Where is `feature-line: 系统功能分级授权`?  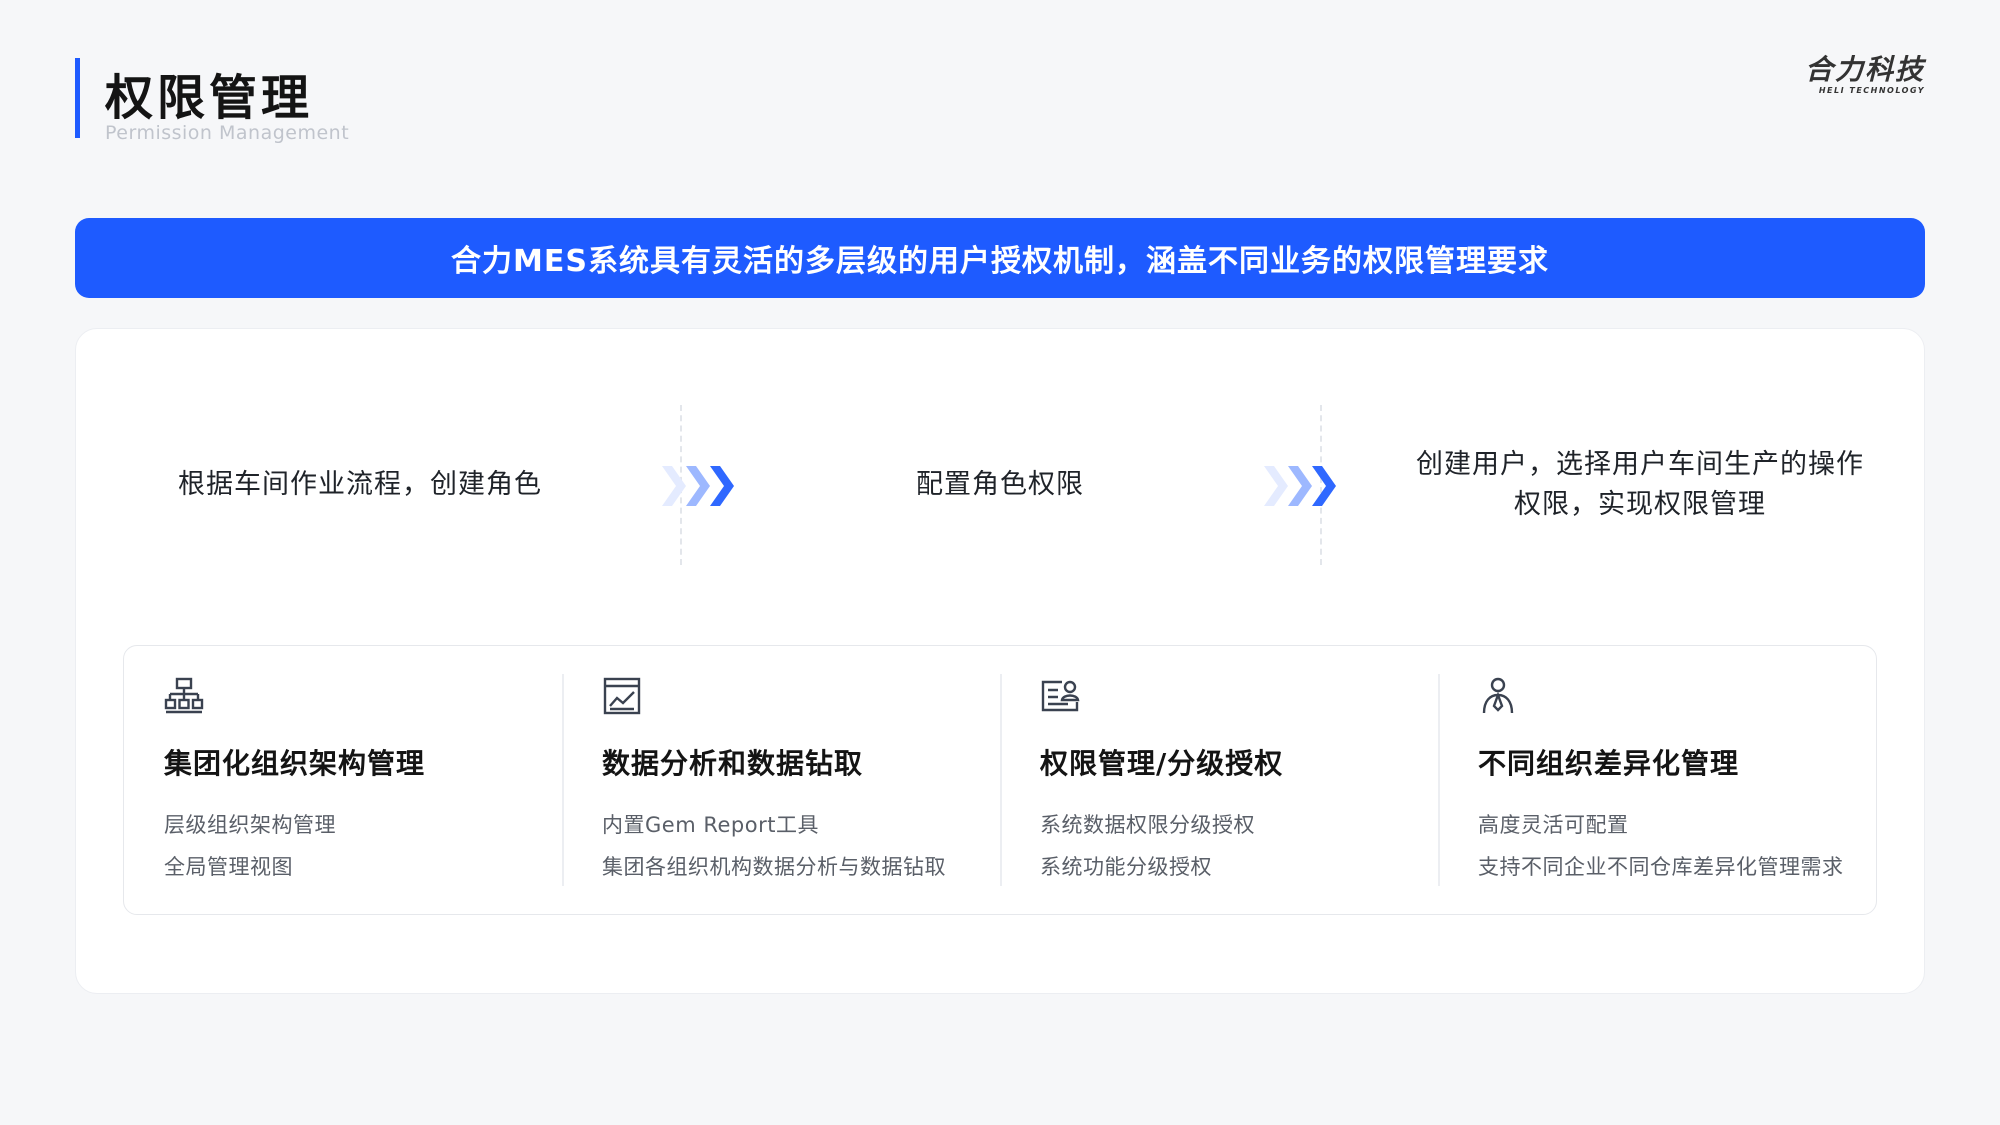
feature-line: 系统功能分级授权 is located at coordinates (1126, 867).